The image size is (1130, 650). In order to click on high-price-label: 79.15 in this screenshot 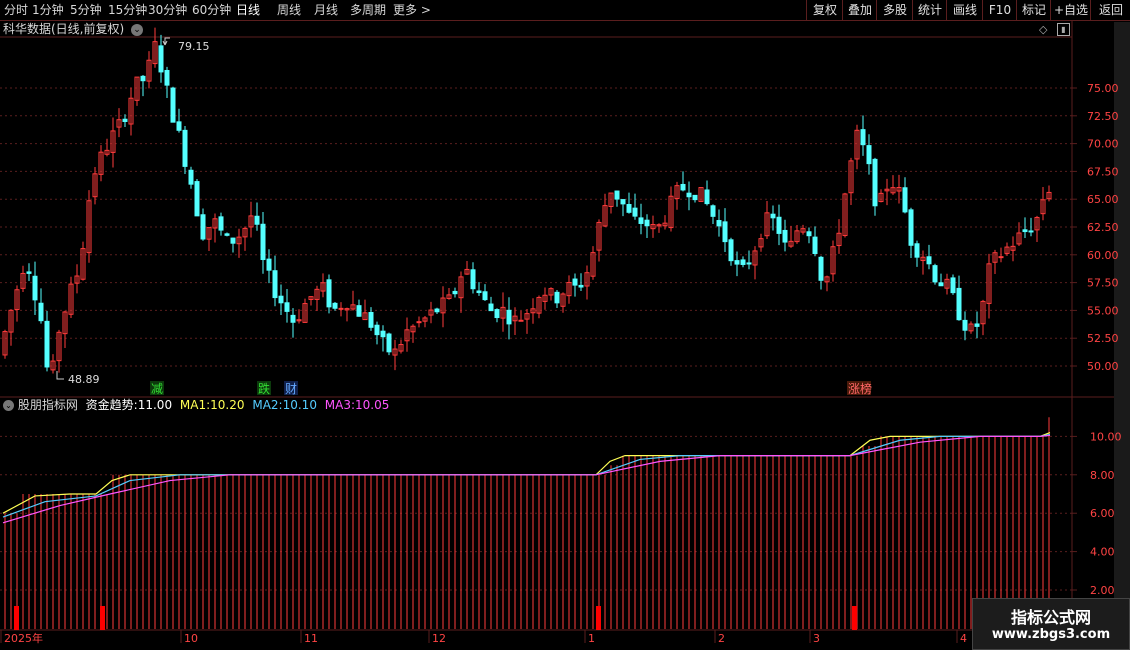, I will do `click(194, 46)`.